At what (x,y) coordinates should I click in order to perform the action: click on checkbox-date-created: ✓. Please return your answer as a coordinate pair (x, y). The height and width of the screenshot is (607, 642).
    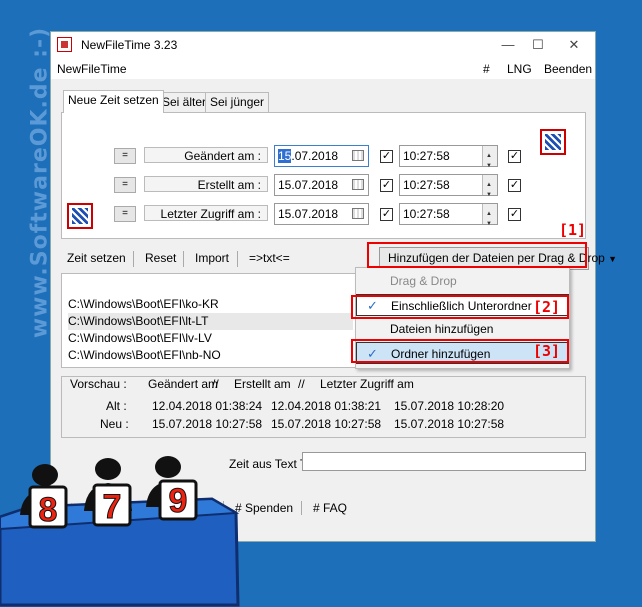
    Looking at the image, I should click on (386, 185).